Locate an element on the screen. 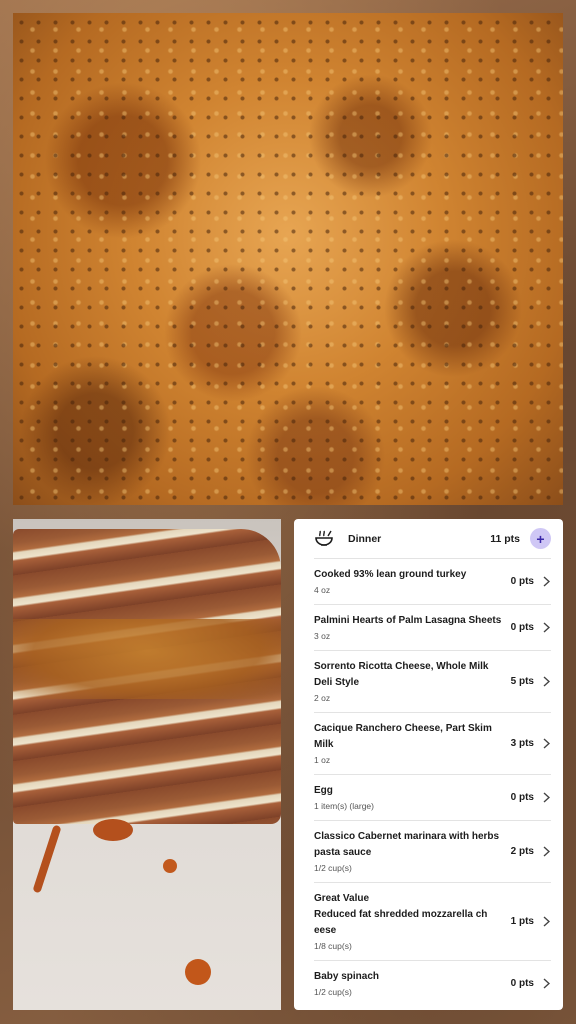 The image size is (576, 1024). food-item-quantity: 4 oz is located at coordinates (322, 590).